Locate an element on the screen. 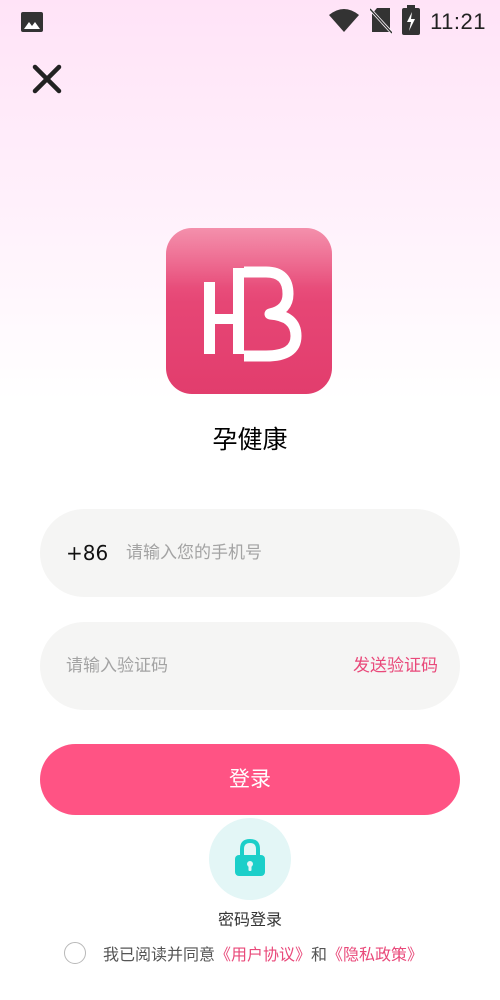 This screenshot has width=500, height=1000. user-agreement-link: 《用户协议》 is located at coordinates (263, 953).